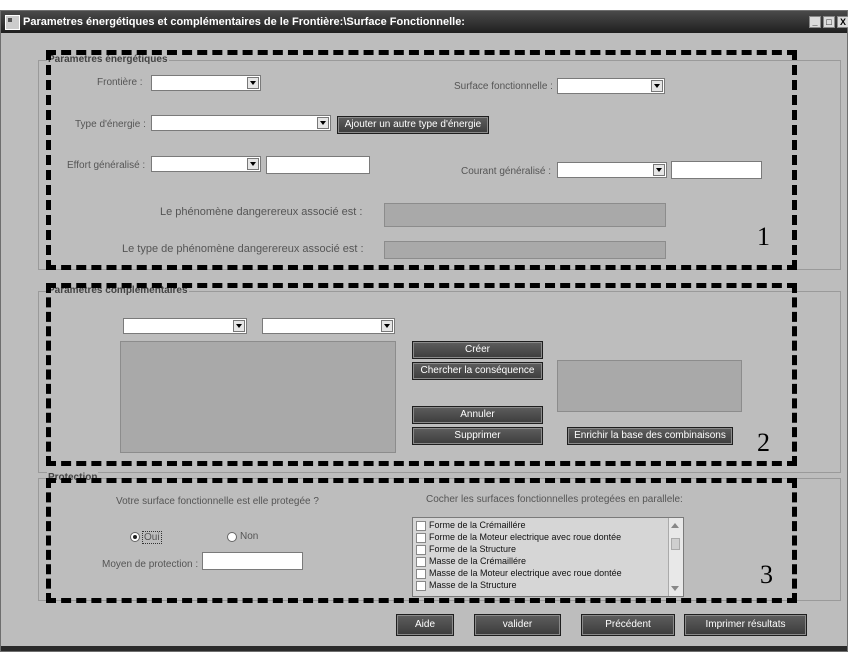 The image size is (848, 652). What do you see at coordinates (829, 22) in the screenshot?
I see `maximize-button: □` at bounding box center [829, 22].